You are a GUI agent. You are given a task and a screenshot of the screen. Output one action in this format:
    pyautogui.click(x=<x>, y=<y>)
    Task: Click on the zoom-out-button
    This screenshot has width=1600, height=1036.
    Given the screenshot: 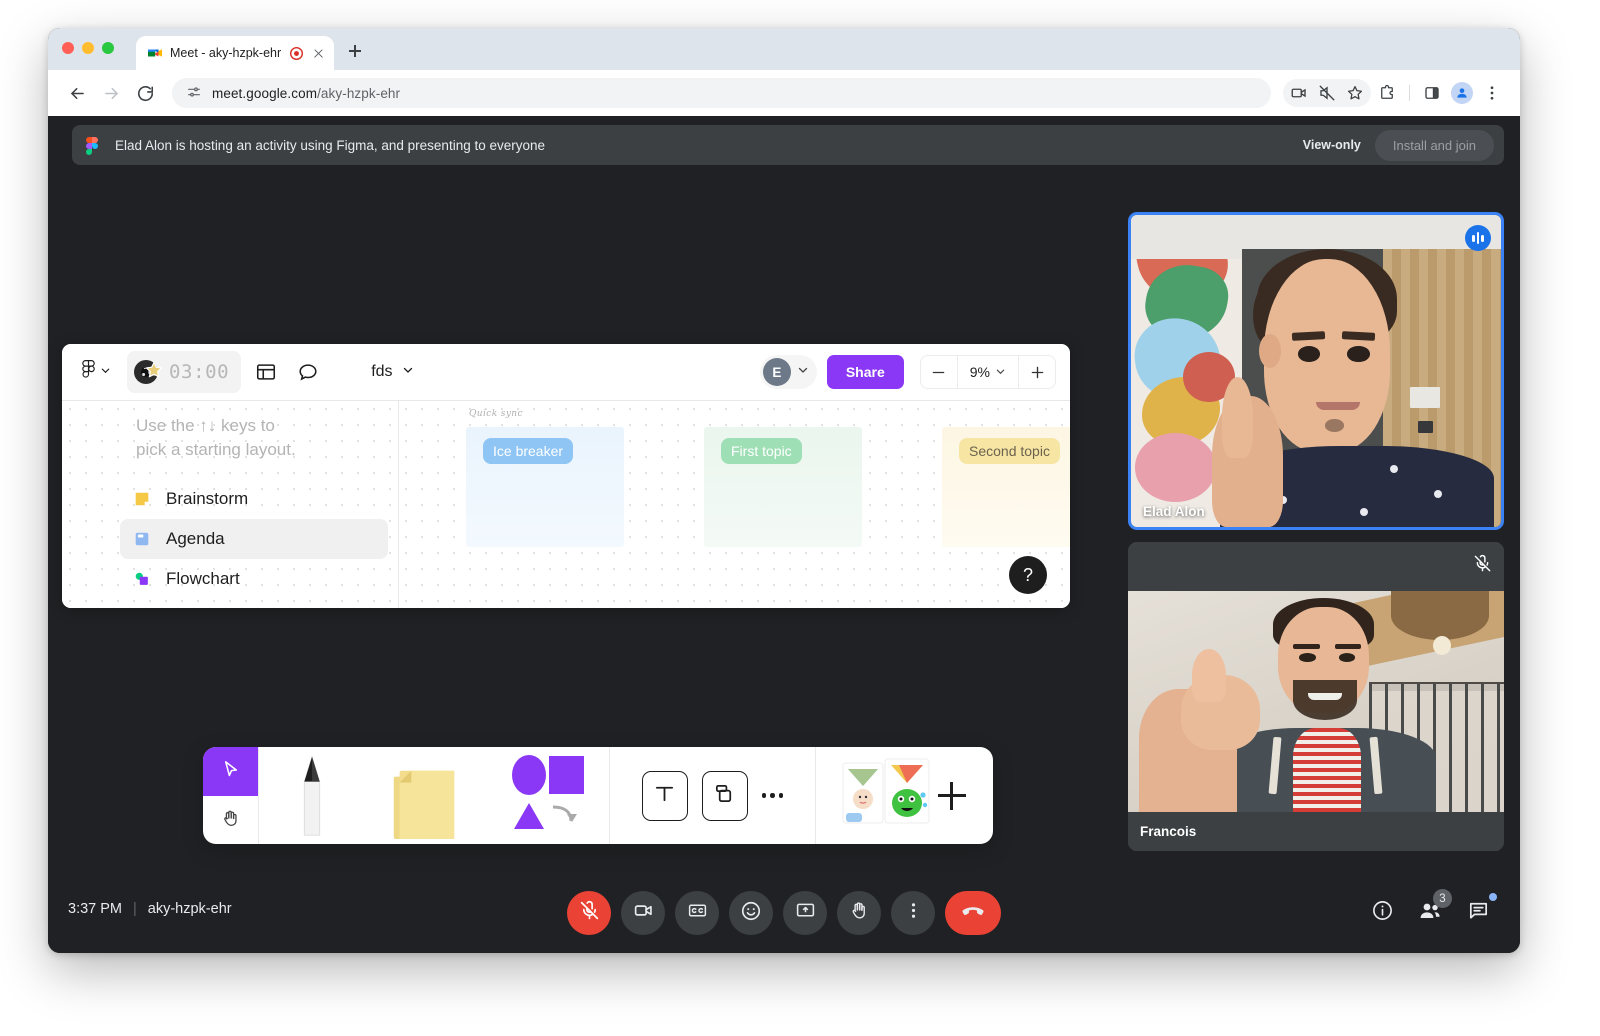 What is the action you would take?
    pyautogui.click(x=939, y=372)
    